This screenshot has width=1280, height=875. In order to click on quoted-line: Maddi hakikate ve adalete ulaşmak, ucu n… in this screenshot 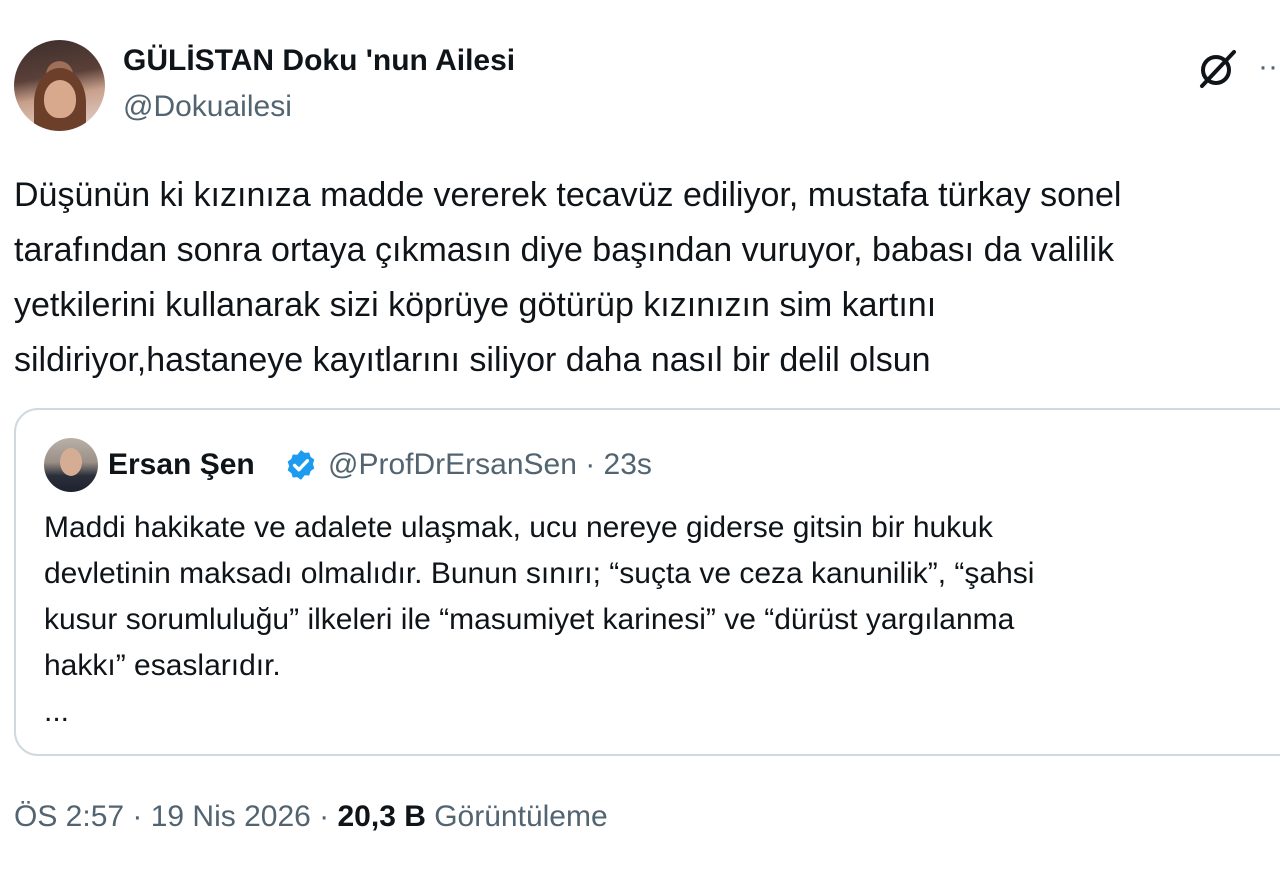, I will do `click(518, 527)`.